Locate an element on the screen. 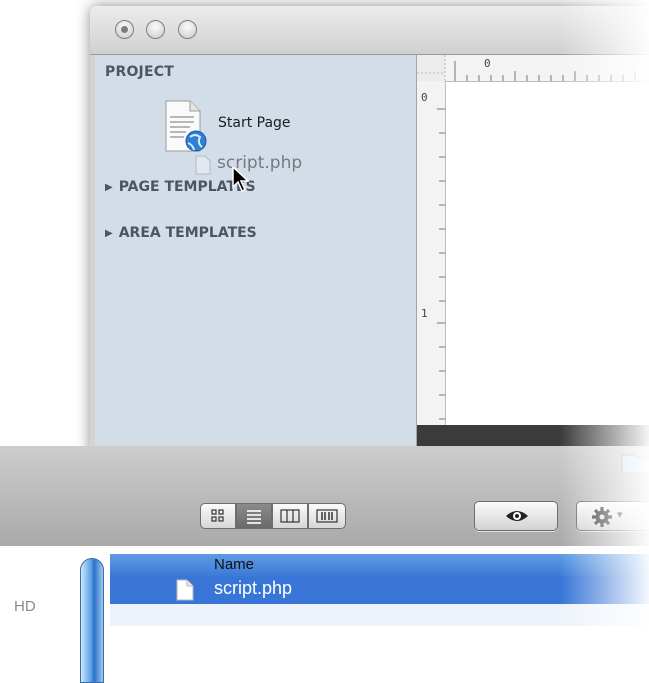 The height and width of the screenshot is (683, 649). file-name: script.php is located at coordinates (253, 588).